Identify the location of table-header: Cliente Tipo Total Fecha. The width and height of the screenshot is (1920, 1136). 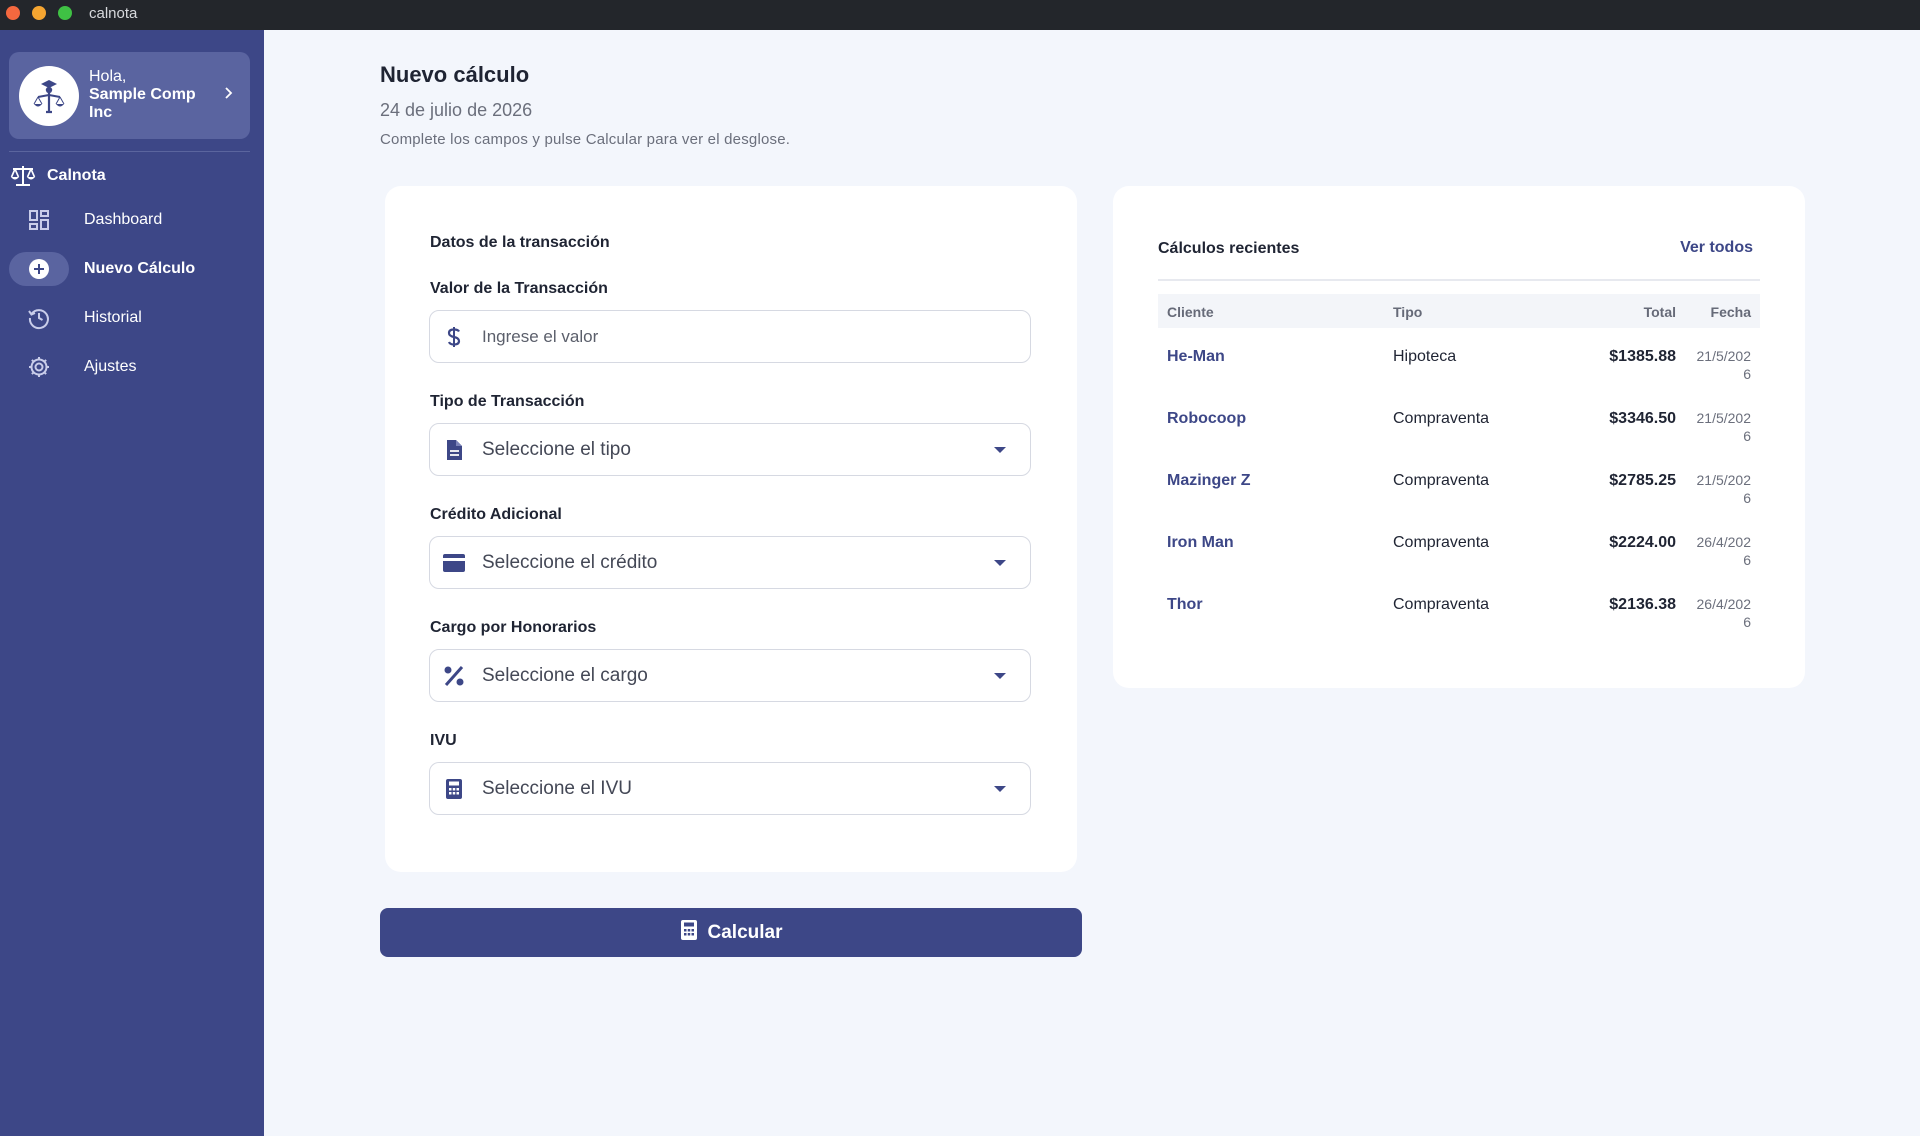
(1459, 311).